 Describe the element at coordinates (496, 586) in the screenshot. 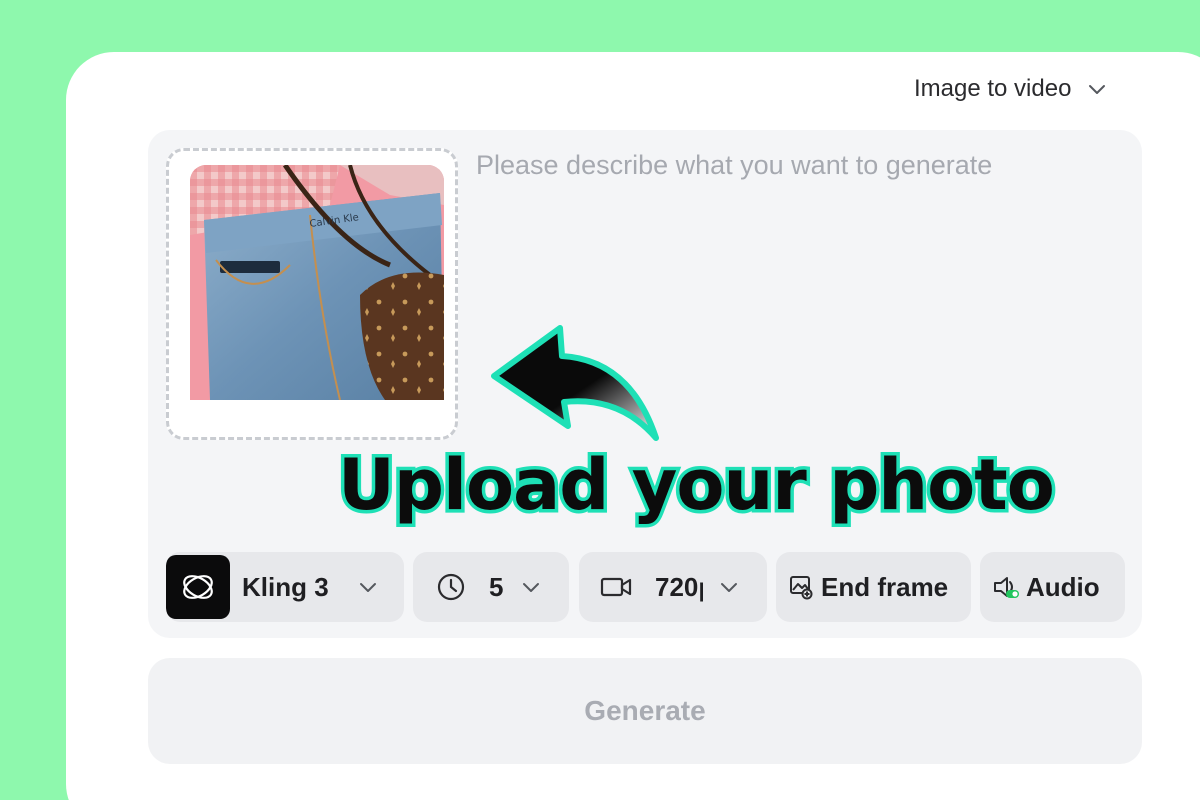

I see `duration-label: 5` at that location.